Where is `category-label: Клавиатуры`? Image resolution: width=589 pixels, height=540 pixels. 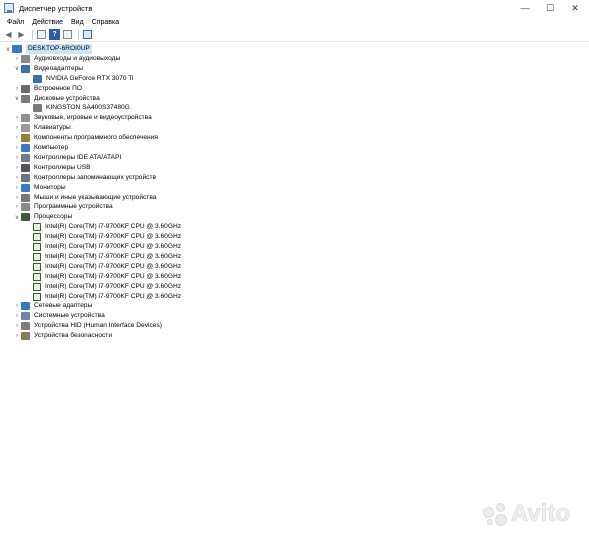
category-label: Клавиатуры is located at coordinates (52, 128).